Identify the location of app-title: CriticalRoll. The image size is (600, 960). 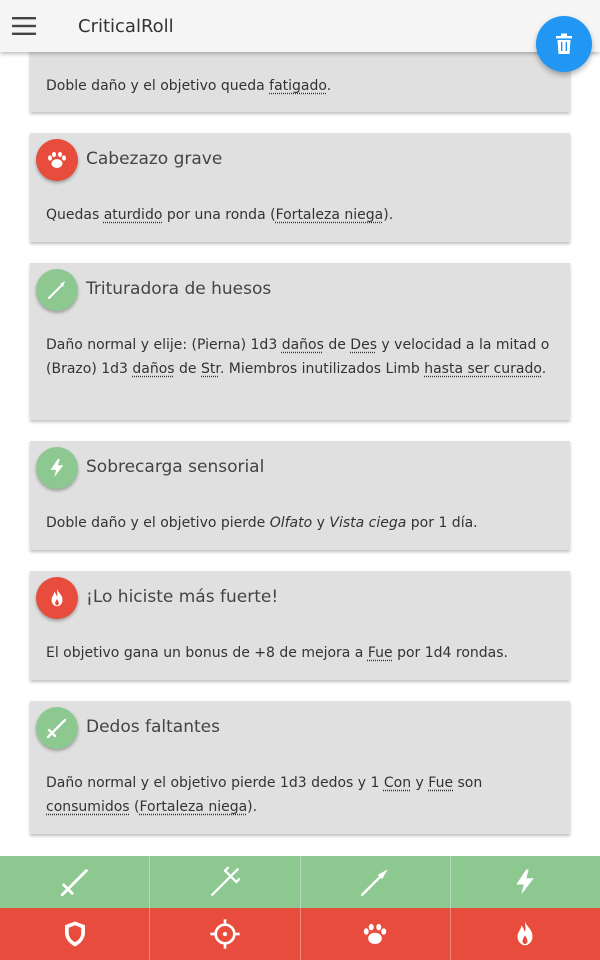
(126, 26).